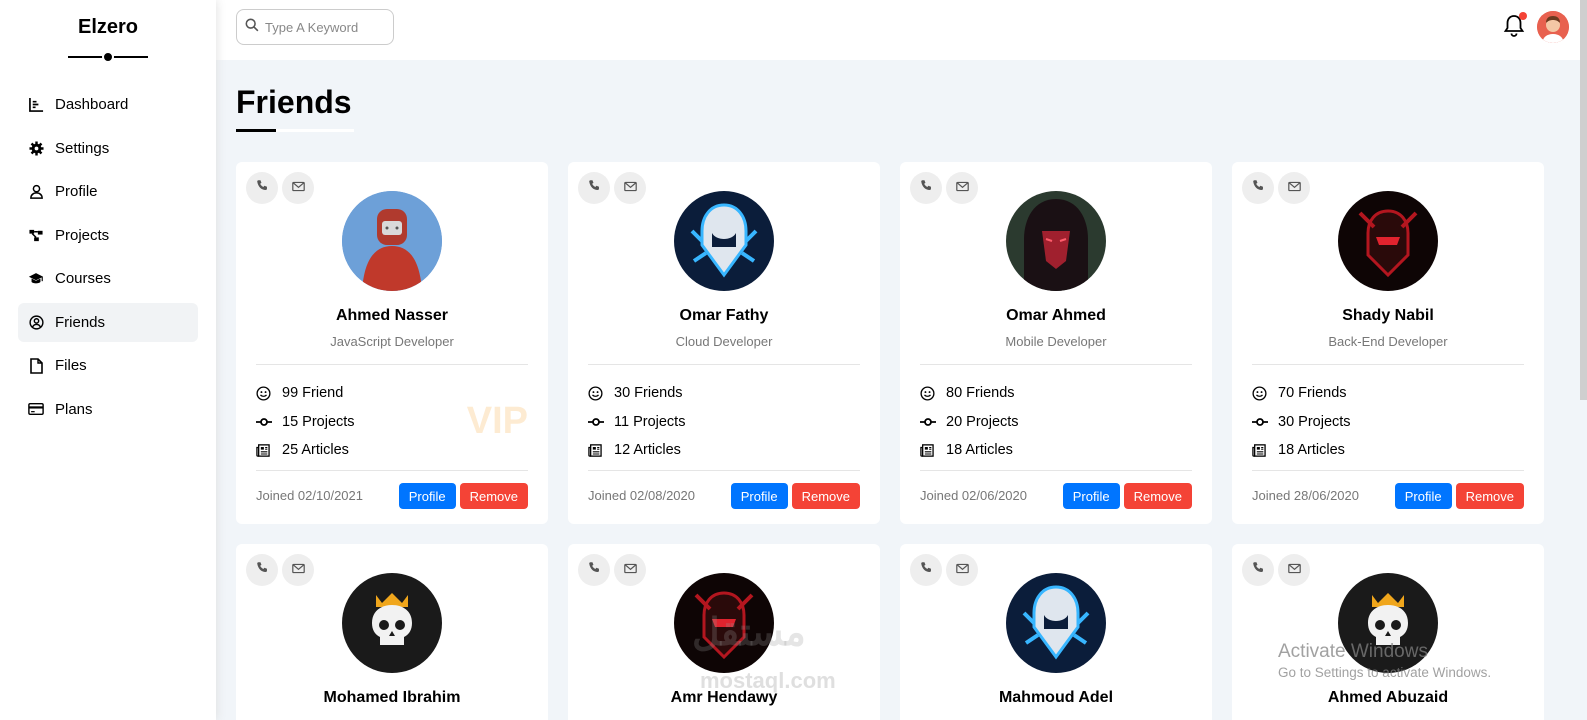 The image size is (1587, 720). I want to click on sidebar-item-projects: Projects, so click(108, 235).